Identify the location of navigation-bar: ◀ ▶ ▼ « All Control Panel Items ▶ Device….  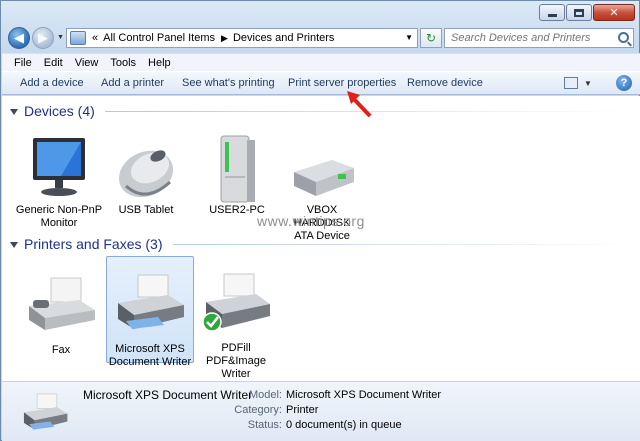
(320, 39).